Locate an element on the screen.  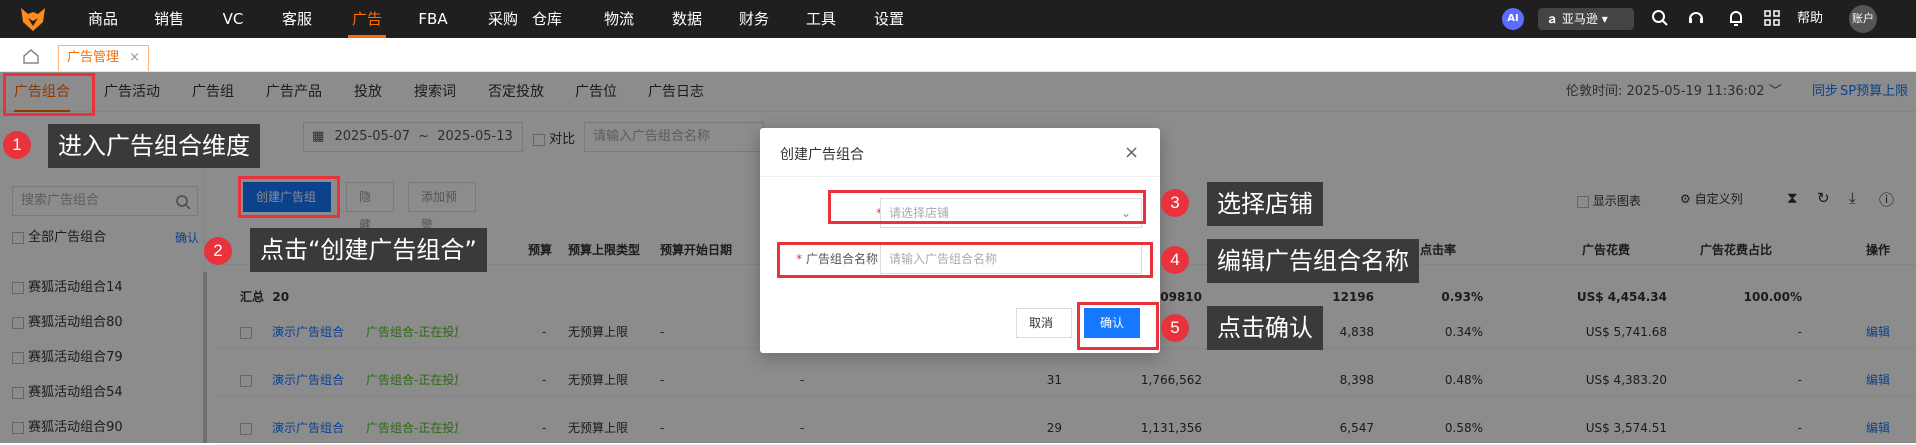
ai-assistant-icon: AI is located at coordinates (1513, 19).